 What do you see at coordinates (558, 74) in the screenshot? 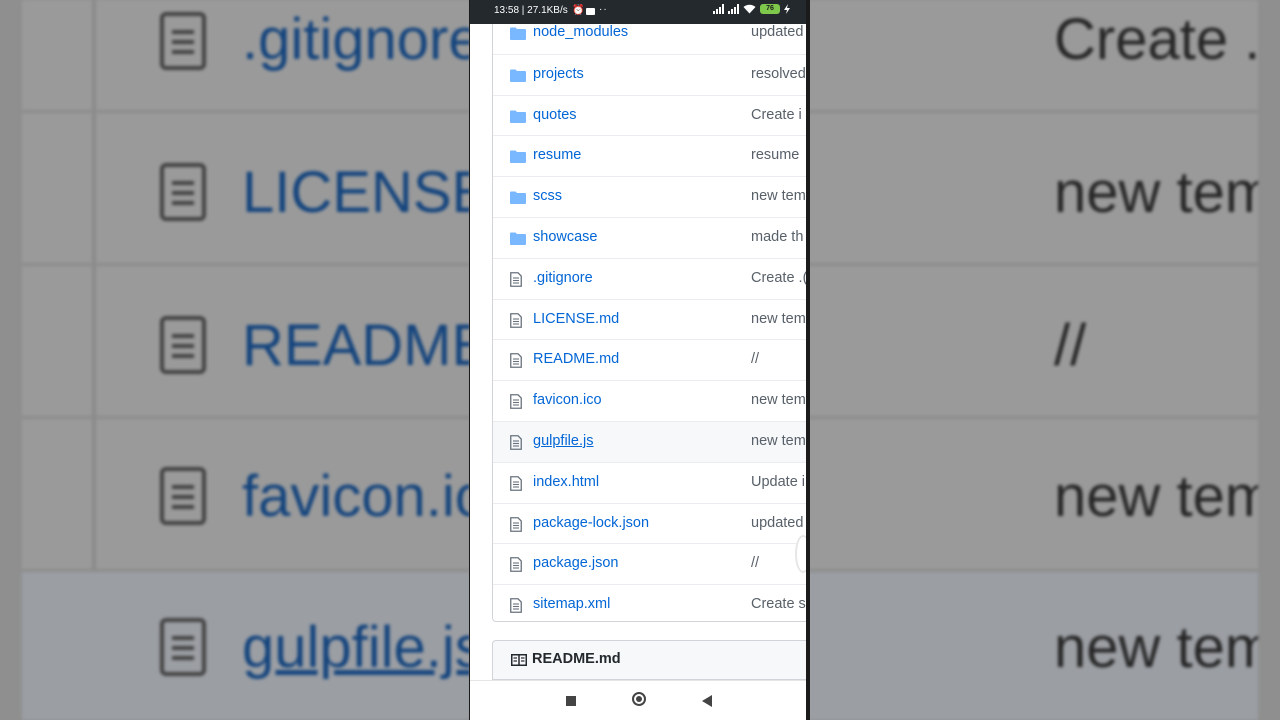
I see `file-name-link: projects` at bounding box center [558, 74].